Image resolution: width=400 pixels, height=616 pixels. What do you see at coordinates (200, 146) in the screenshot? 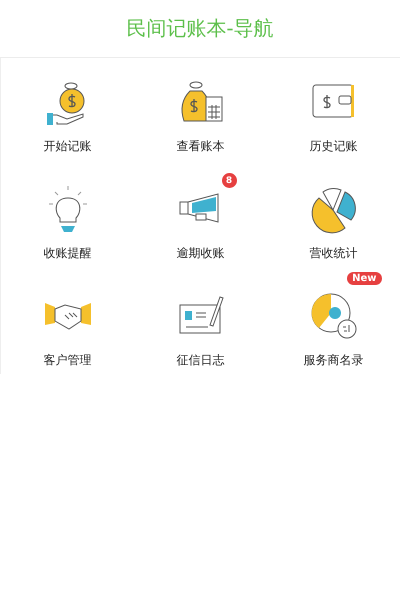
I see `menu-item-label: 查看账本` at bounding box center [200, 146].